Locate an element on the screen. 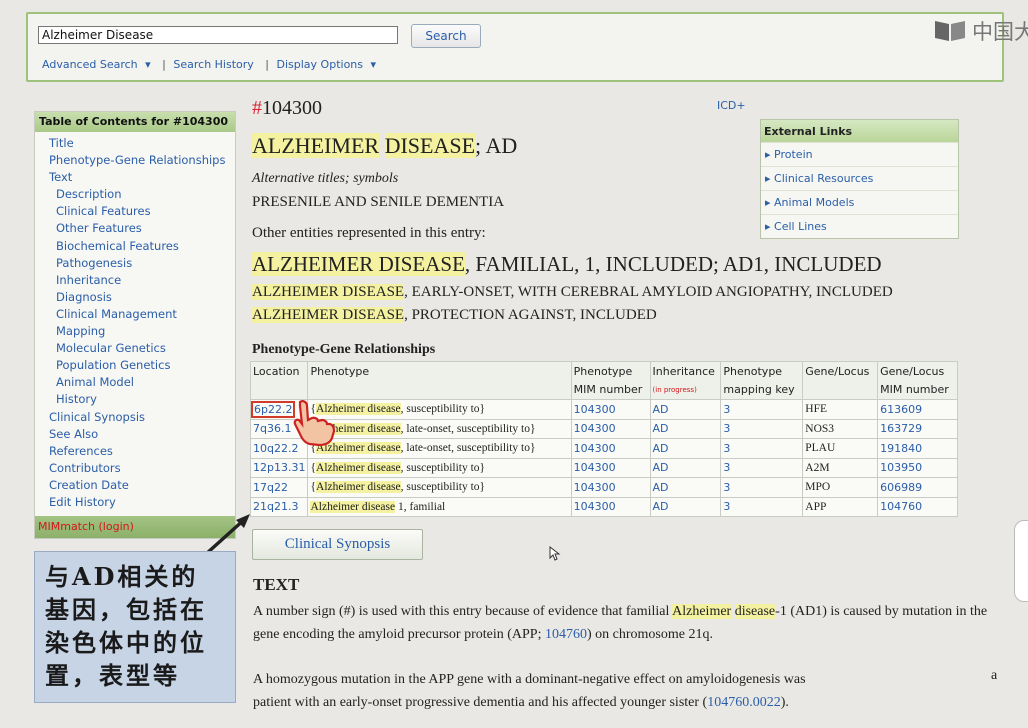 This screenshot has width=1028, height=728. annotation-line: 置，表型等 is located at coordinates (112, 675).